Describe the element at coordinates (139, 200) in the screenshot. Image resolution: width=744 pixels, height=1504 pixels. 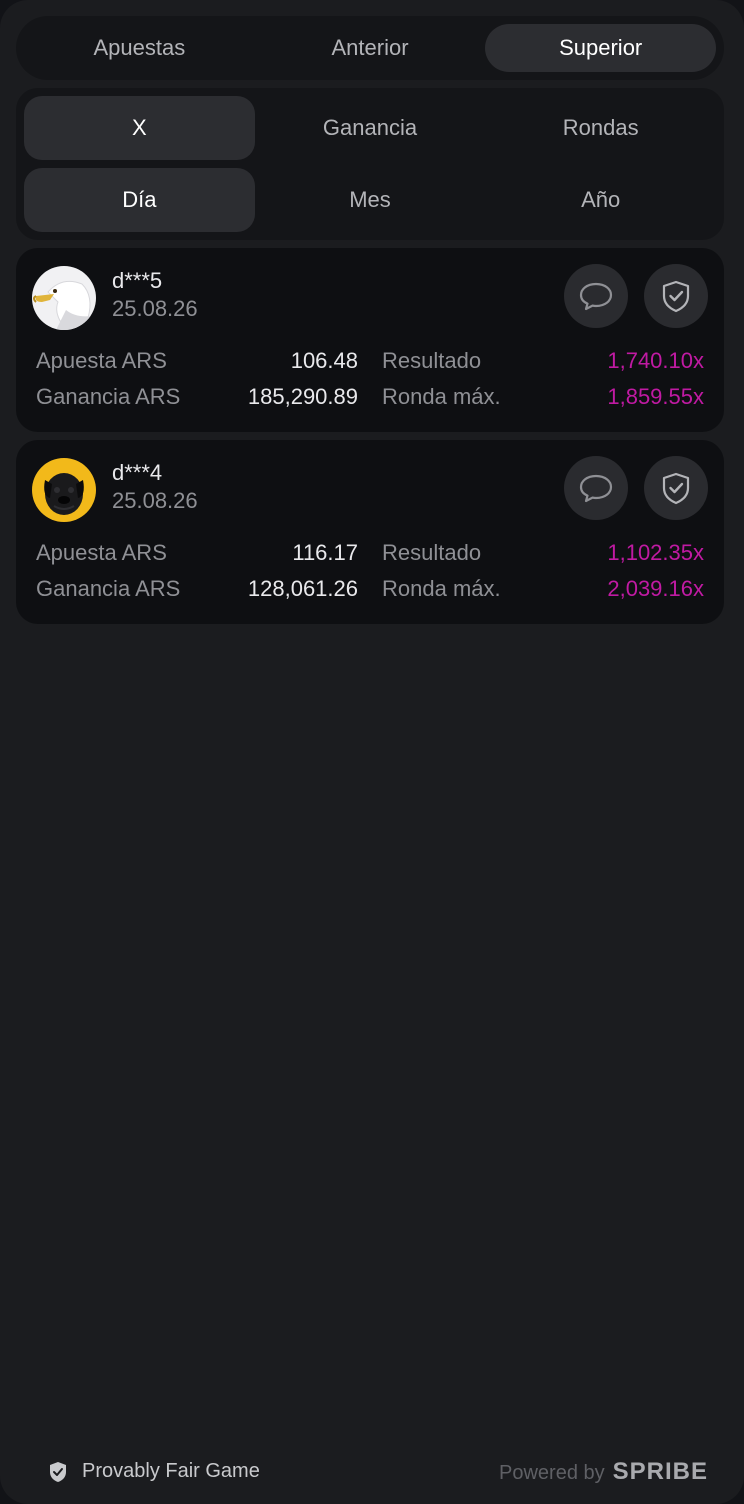
I see `filter-dia: Día` at that location.